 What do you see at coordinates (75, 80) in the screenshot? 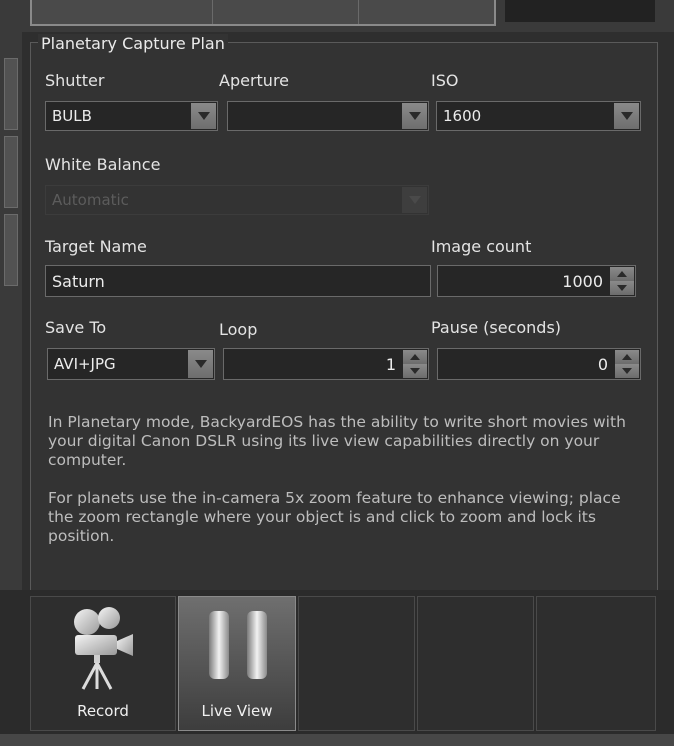
I see `shutter-label: Shutter` at bounding box center [75, 80].